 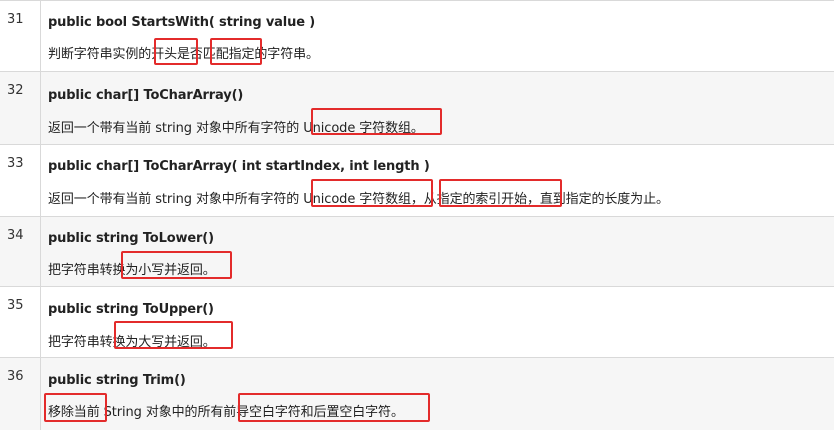 I want to click on method-signature: public string ToLower(), so click(x=131, y=238).